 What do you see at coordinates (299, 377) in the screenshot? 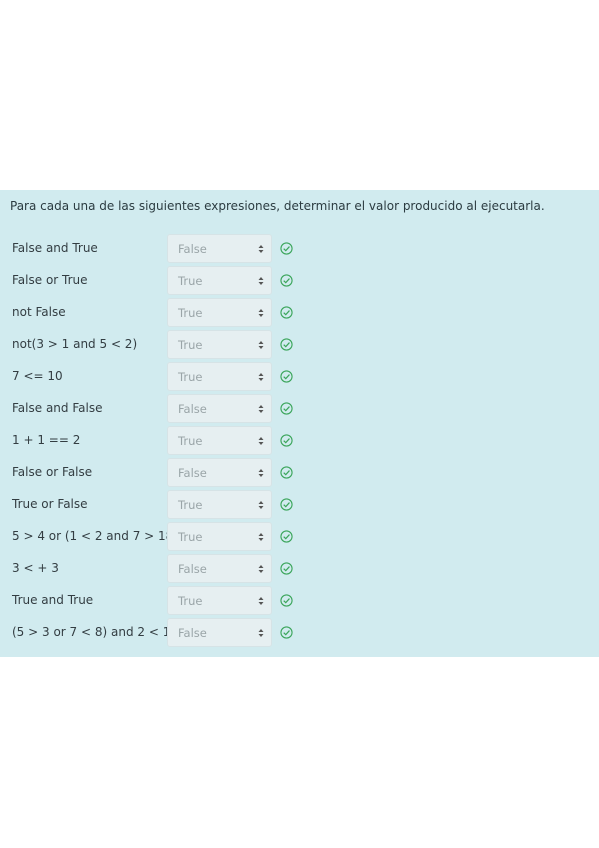
I see `question-row: 7 <= 10 True` at bounding box center [299, 377].